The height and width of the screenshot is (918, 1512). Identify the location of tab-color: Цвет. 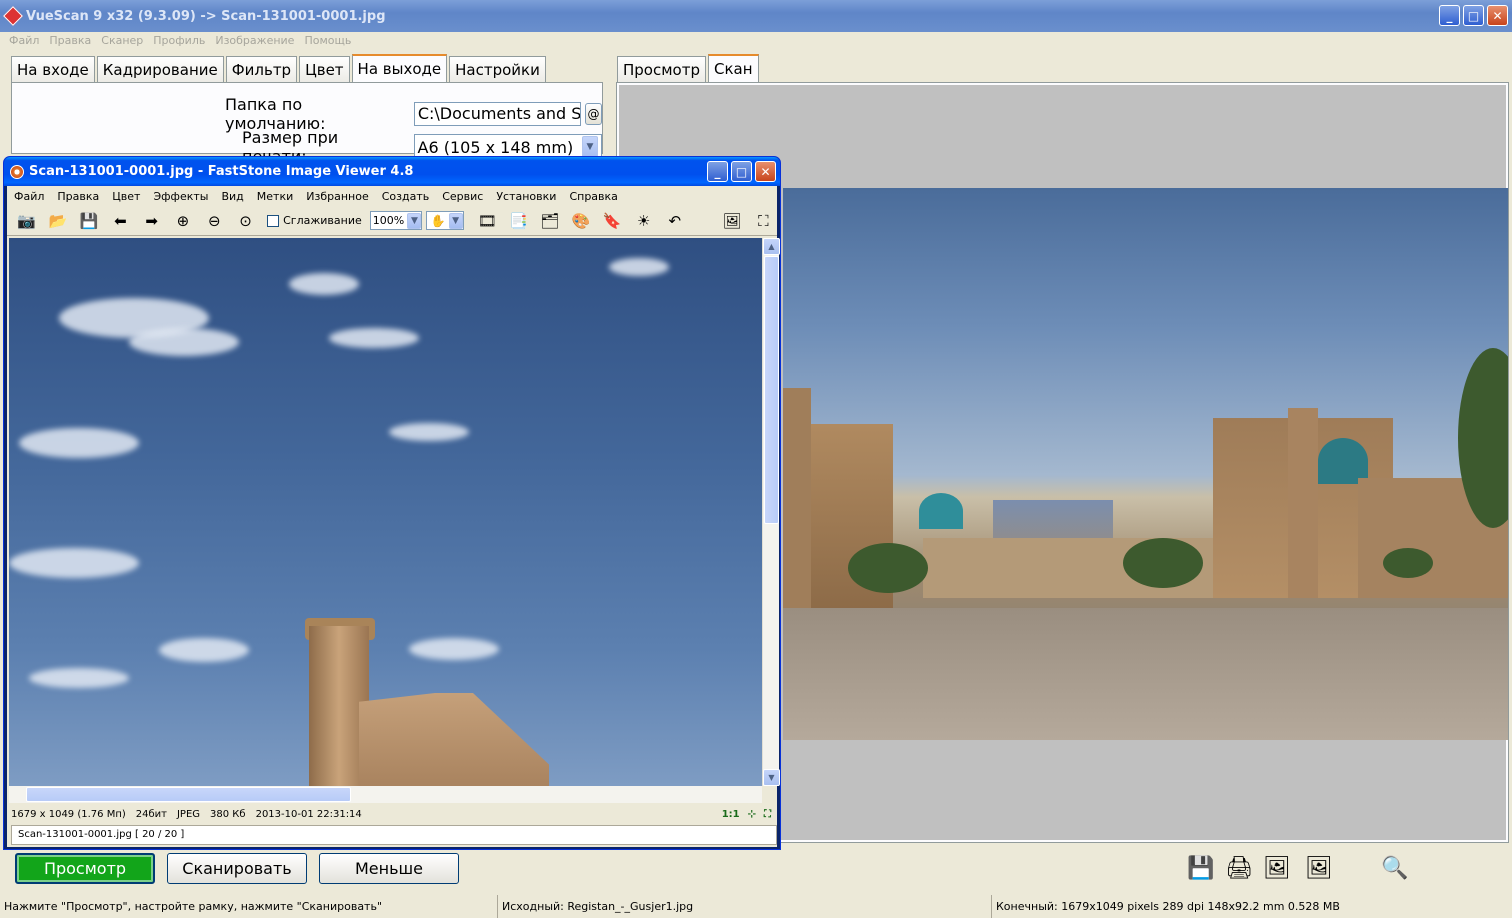
(324, 69).